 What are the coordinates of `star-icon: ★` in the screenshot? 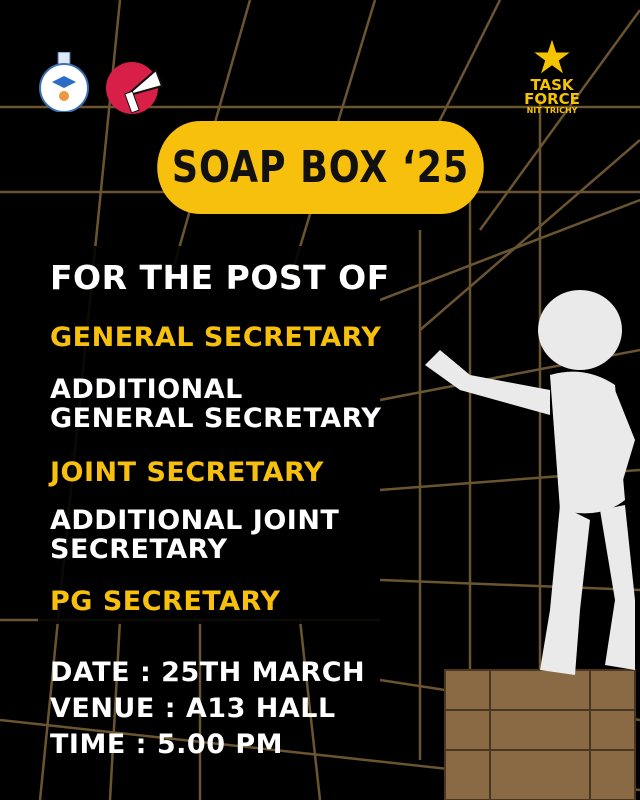 It's located at (552, 57).